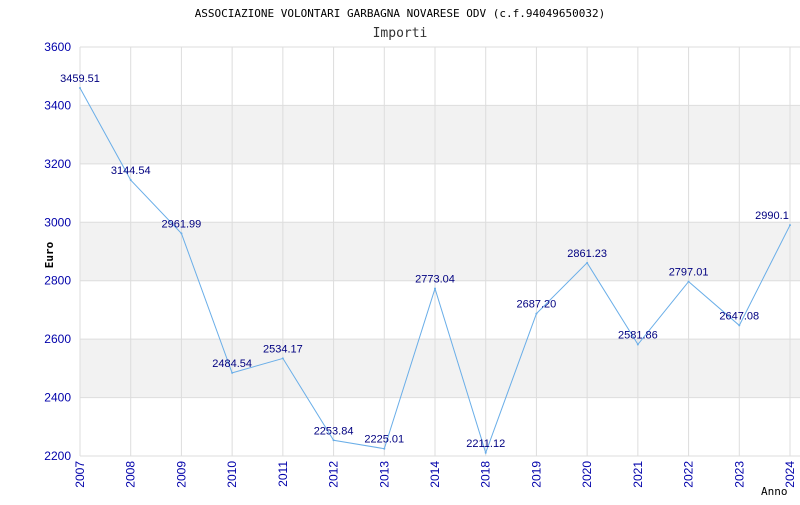 The width and height of the screenshot is (800, 505). I want to click on data-label: 2687.20, so click(537, 305).